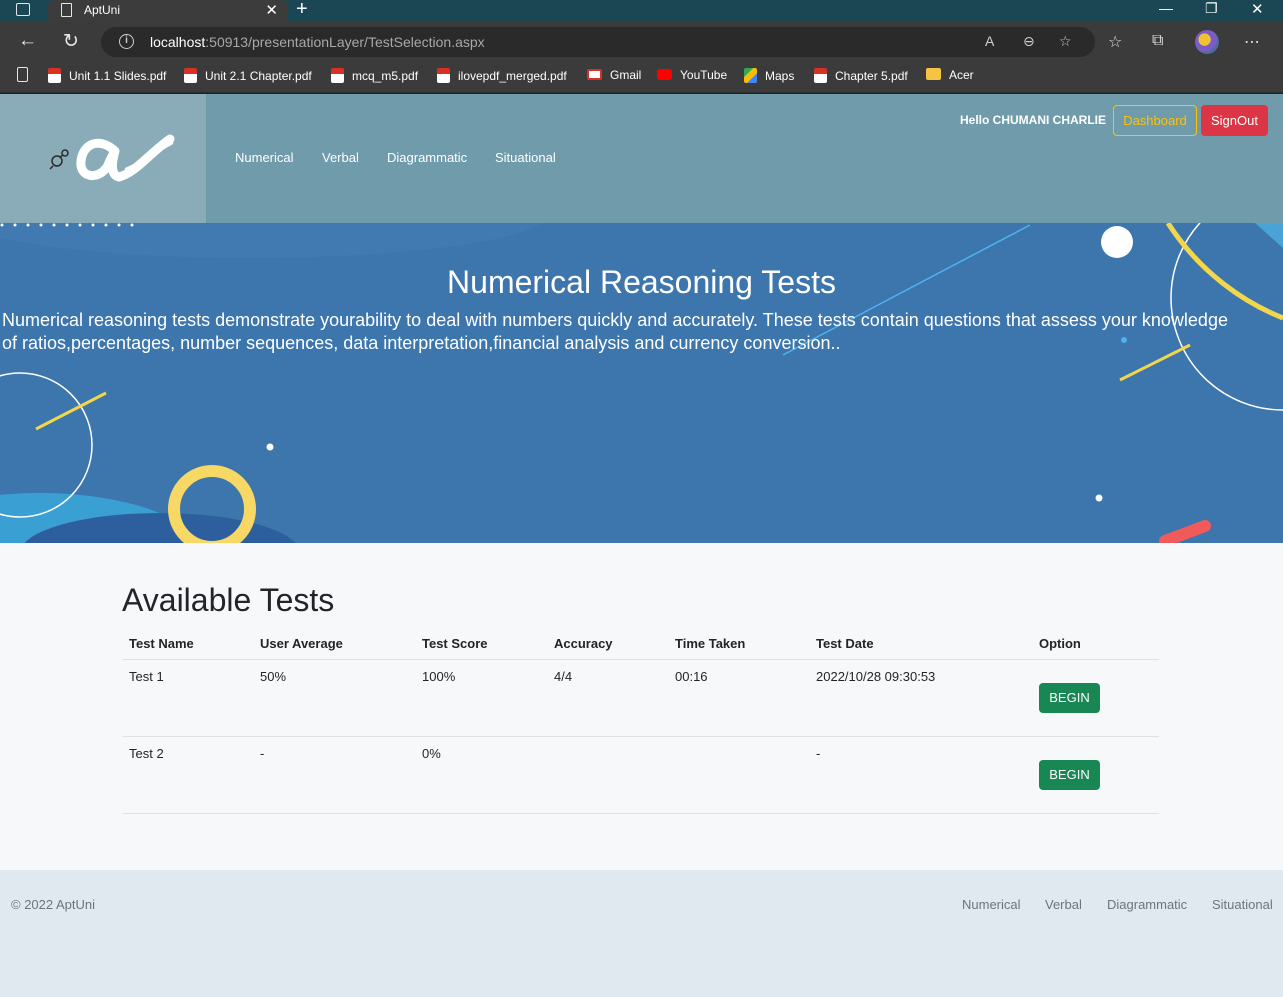 The image size is (1283, 997). I want to click on bookmark-item: Acer, so click(950, 75).